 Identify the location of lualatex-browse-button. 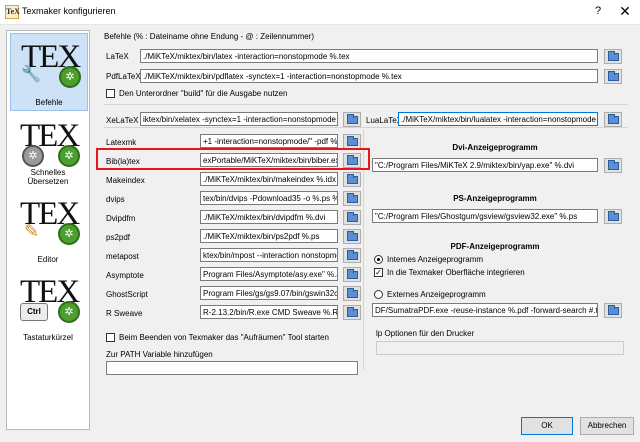
(613, 119).